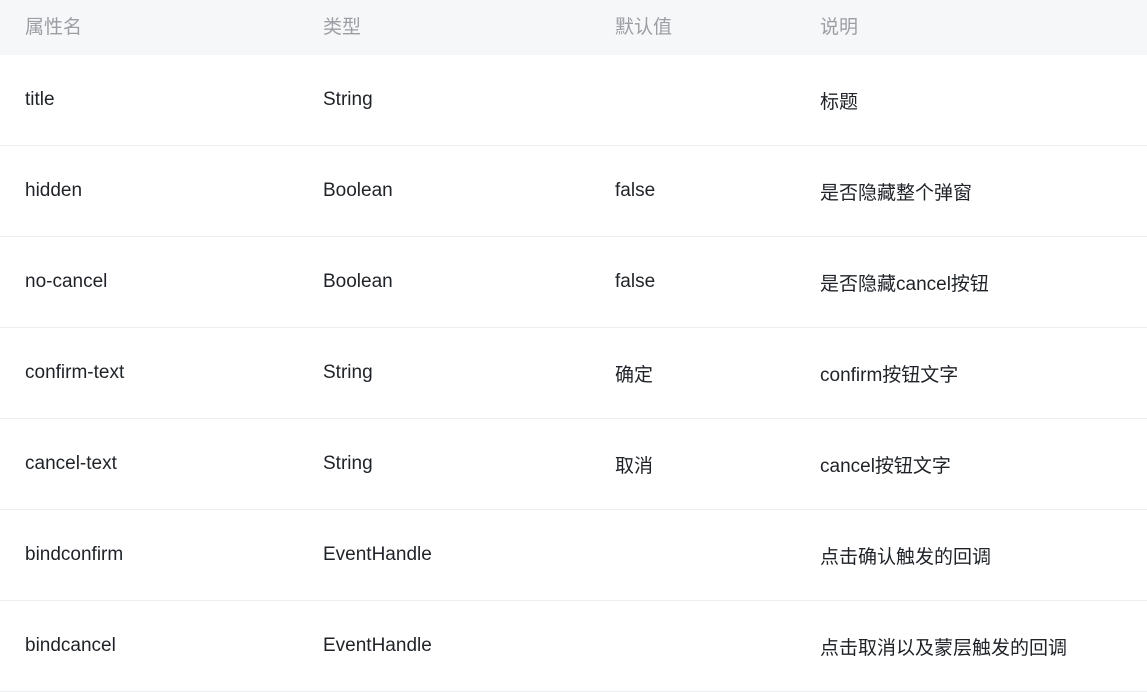  What do you see at coordinates (971, 100) in the screenshot?
I see `cell-property-desc: 标题` at bounding box center [971, 100].